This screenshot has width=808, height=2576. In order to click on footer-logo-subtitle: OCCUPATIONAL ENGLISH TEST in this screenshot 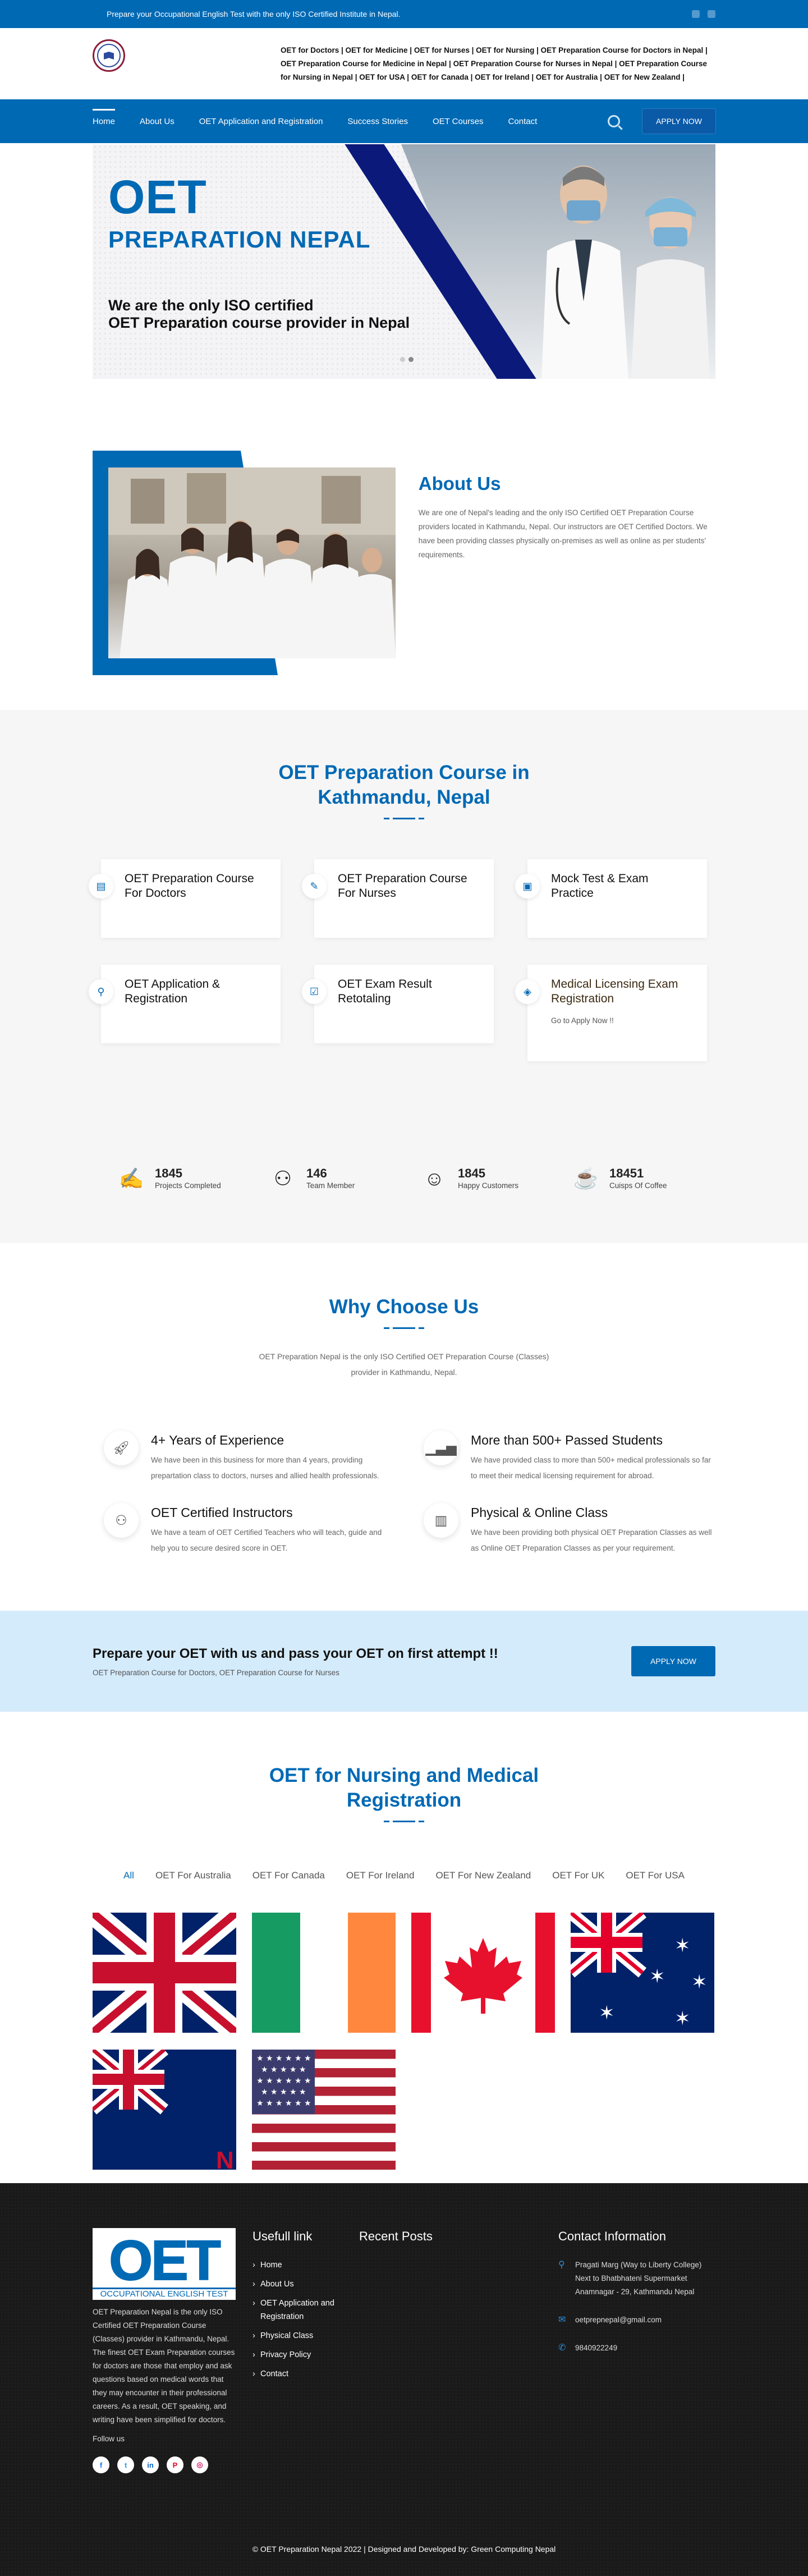, I will do `click(164, 2293)`.